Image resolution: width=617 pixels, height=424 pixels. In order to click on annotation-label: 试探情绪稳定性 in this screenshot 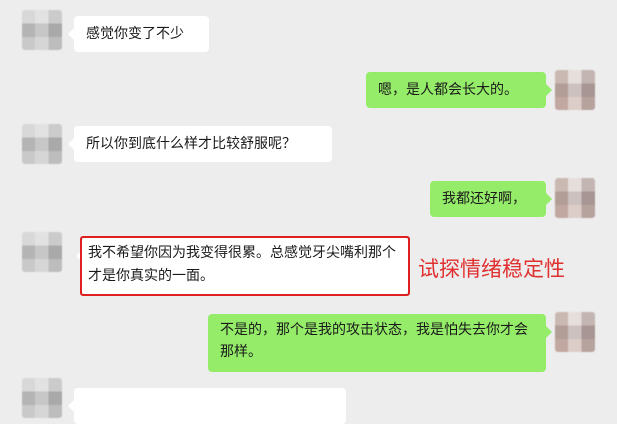, I will do `click(491, 269)`.